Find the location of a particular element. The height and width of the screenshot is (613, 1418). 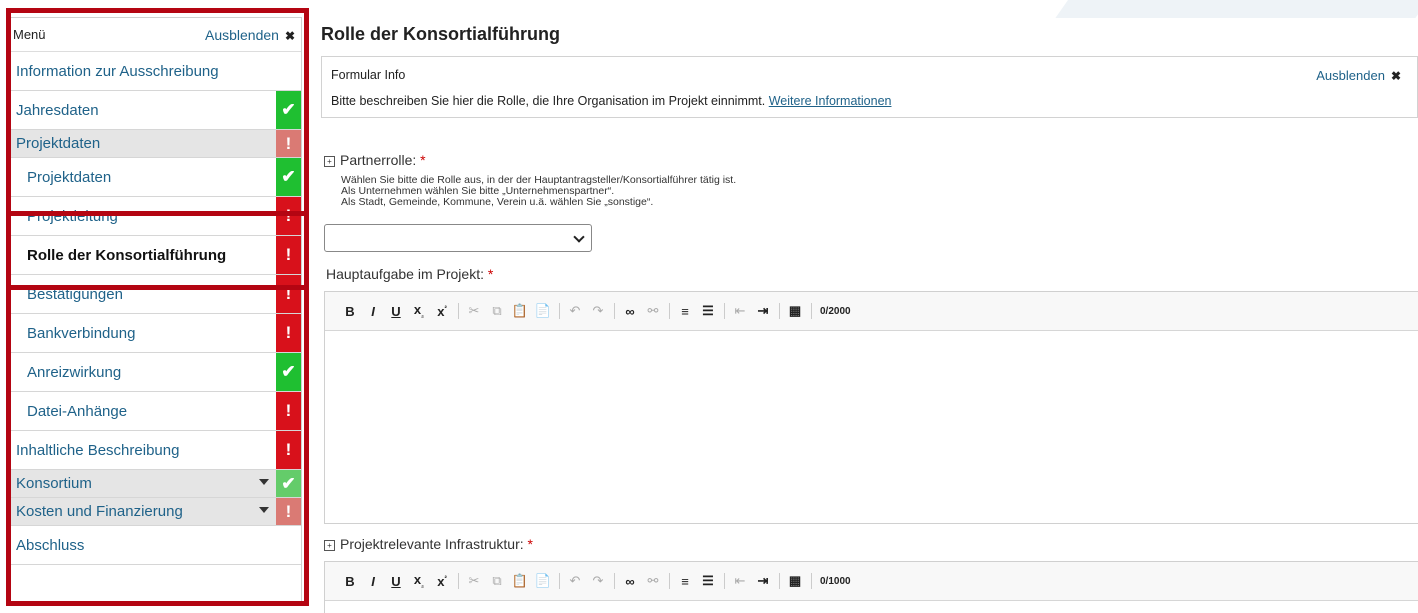

sidebar-group-konsortium: Konsortium ✔ is located at coordinates (155, 484).